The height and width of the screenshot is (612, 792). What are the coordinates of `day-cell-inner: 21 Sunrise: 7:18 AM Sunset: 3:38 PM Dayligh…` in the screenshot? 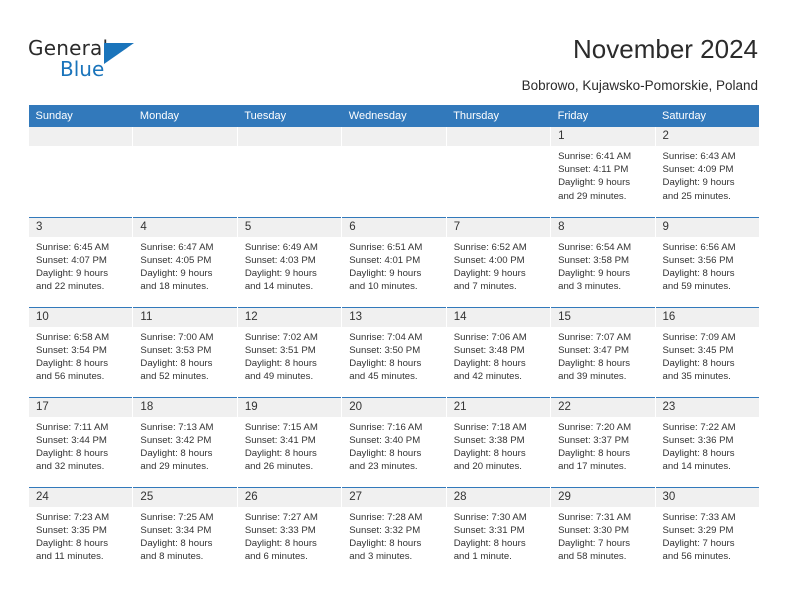 It's located at (498, 442).